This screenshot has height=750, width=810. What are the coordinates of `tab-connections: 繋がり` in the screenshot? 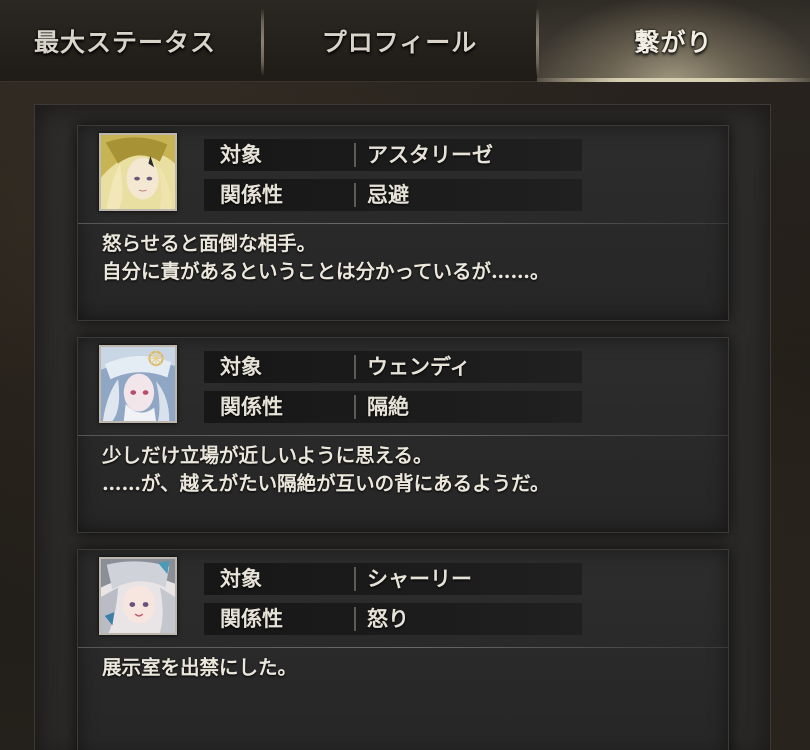 It's located at (673, 41).